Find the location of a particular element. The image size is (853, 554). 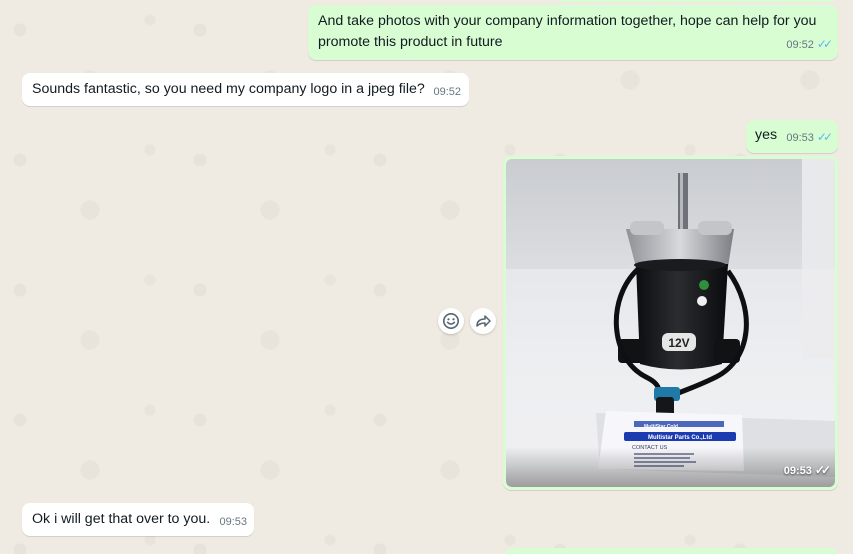

motor-voltage-label: 12V is located at coordinates (678, 343).